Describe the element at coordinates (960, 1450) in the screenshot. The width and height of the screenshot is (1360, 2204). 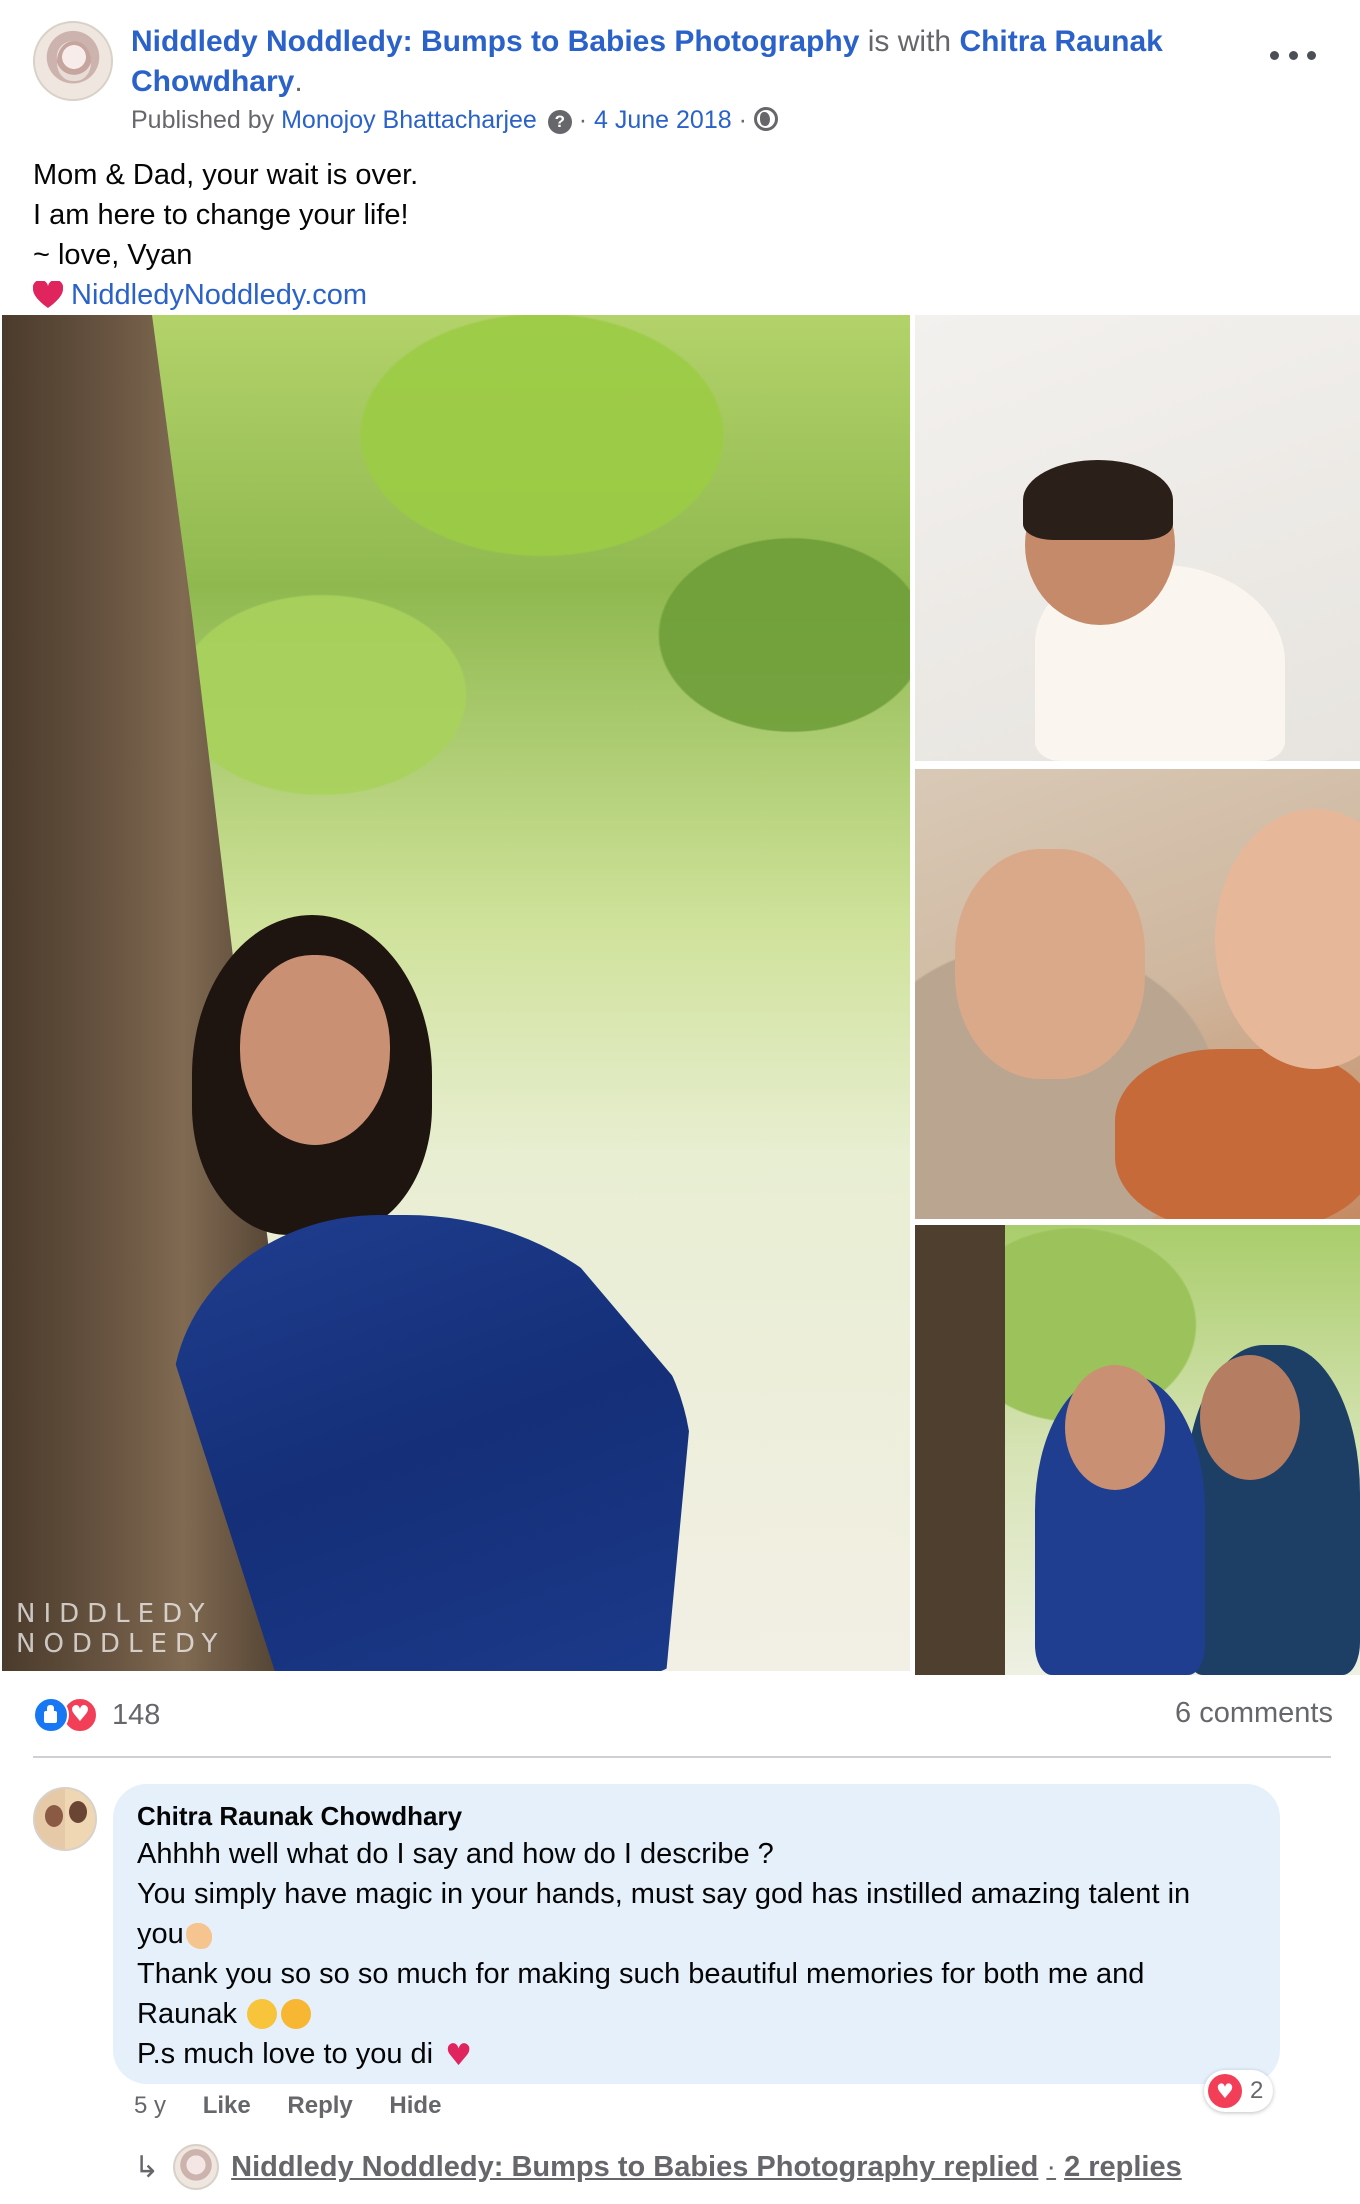
I see `tree-trunk` at that location.